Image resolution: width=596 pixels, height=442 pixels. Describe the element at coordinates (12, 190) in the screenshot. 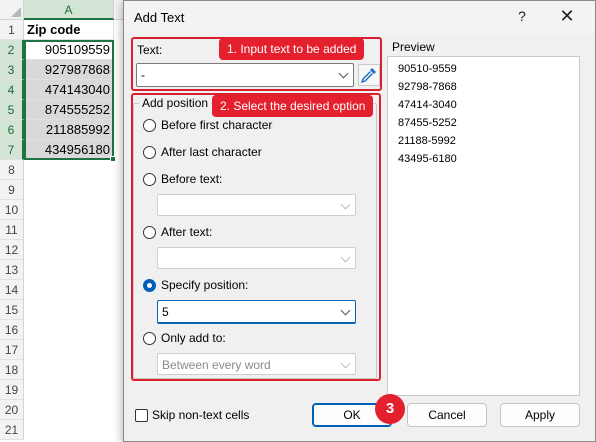

I see `row-header: 9` at that location.